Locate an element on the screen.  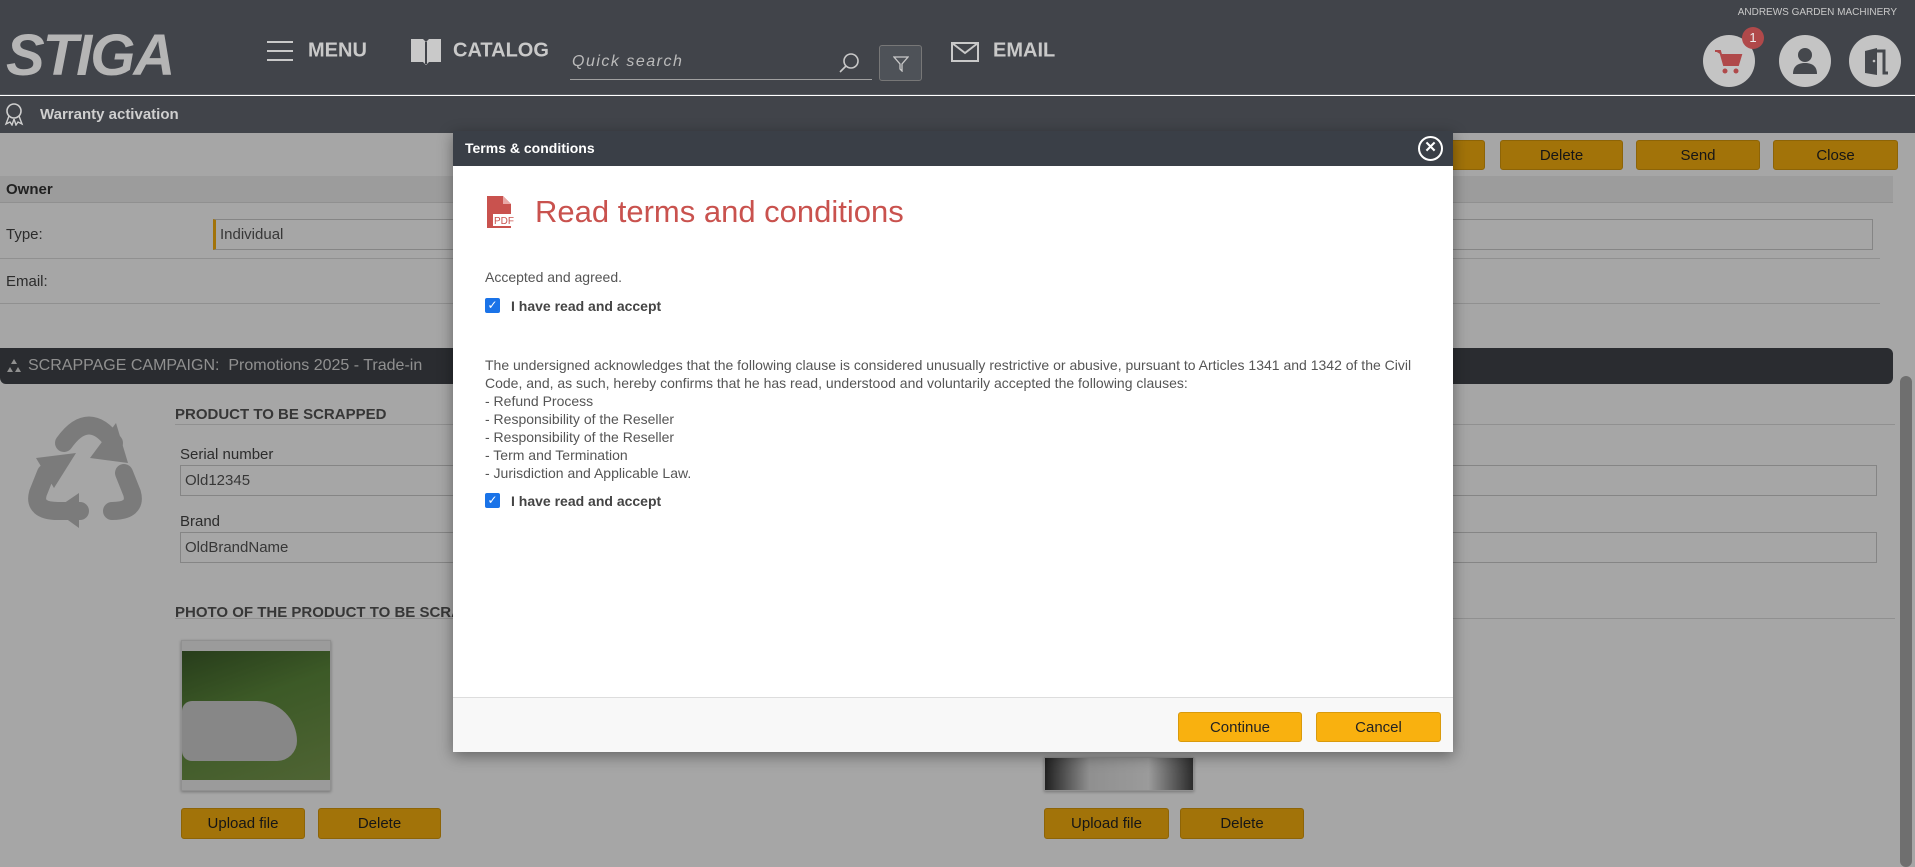
continue-button: Continue is located at coordinates (1240, 727).